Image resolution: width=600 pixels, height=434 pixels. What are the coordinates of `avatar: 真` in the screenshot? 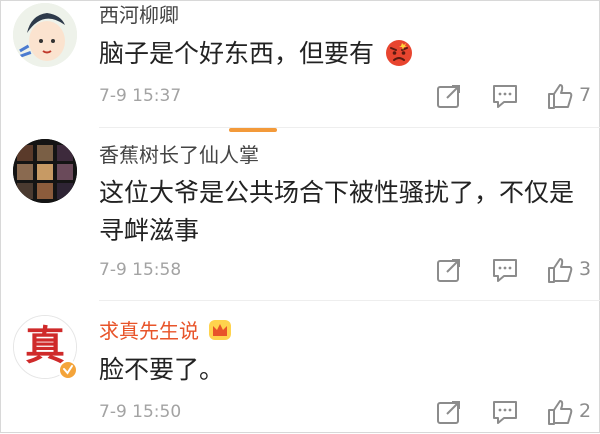 It's located at (45, 347).